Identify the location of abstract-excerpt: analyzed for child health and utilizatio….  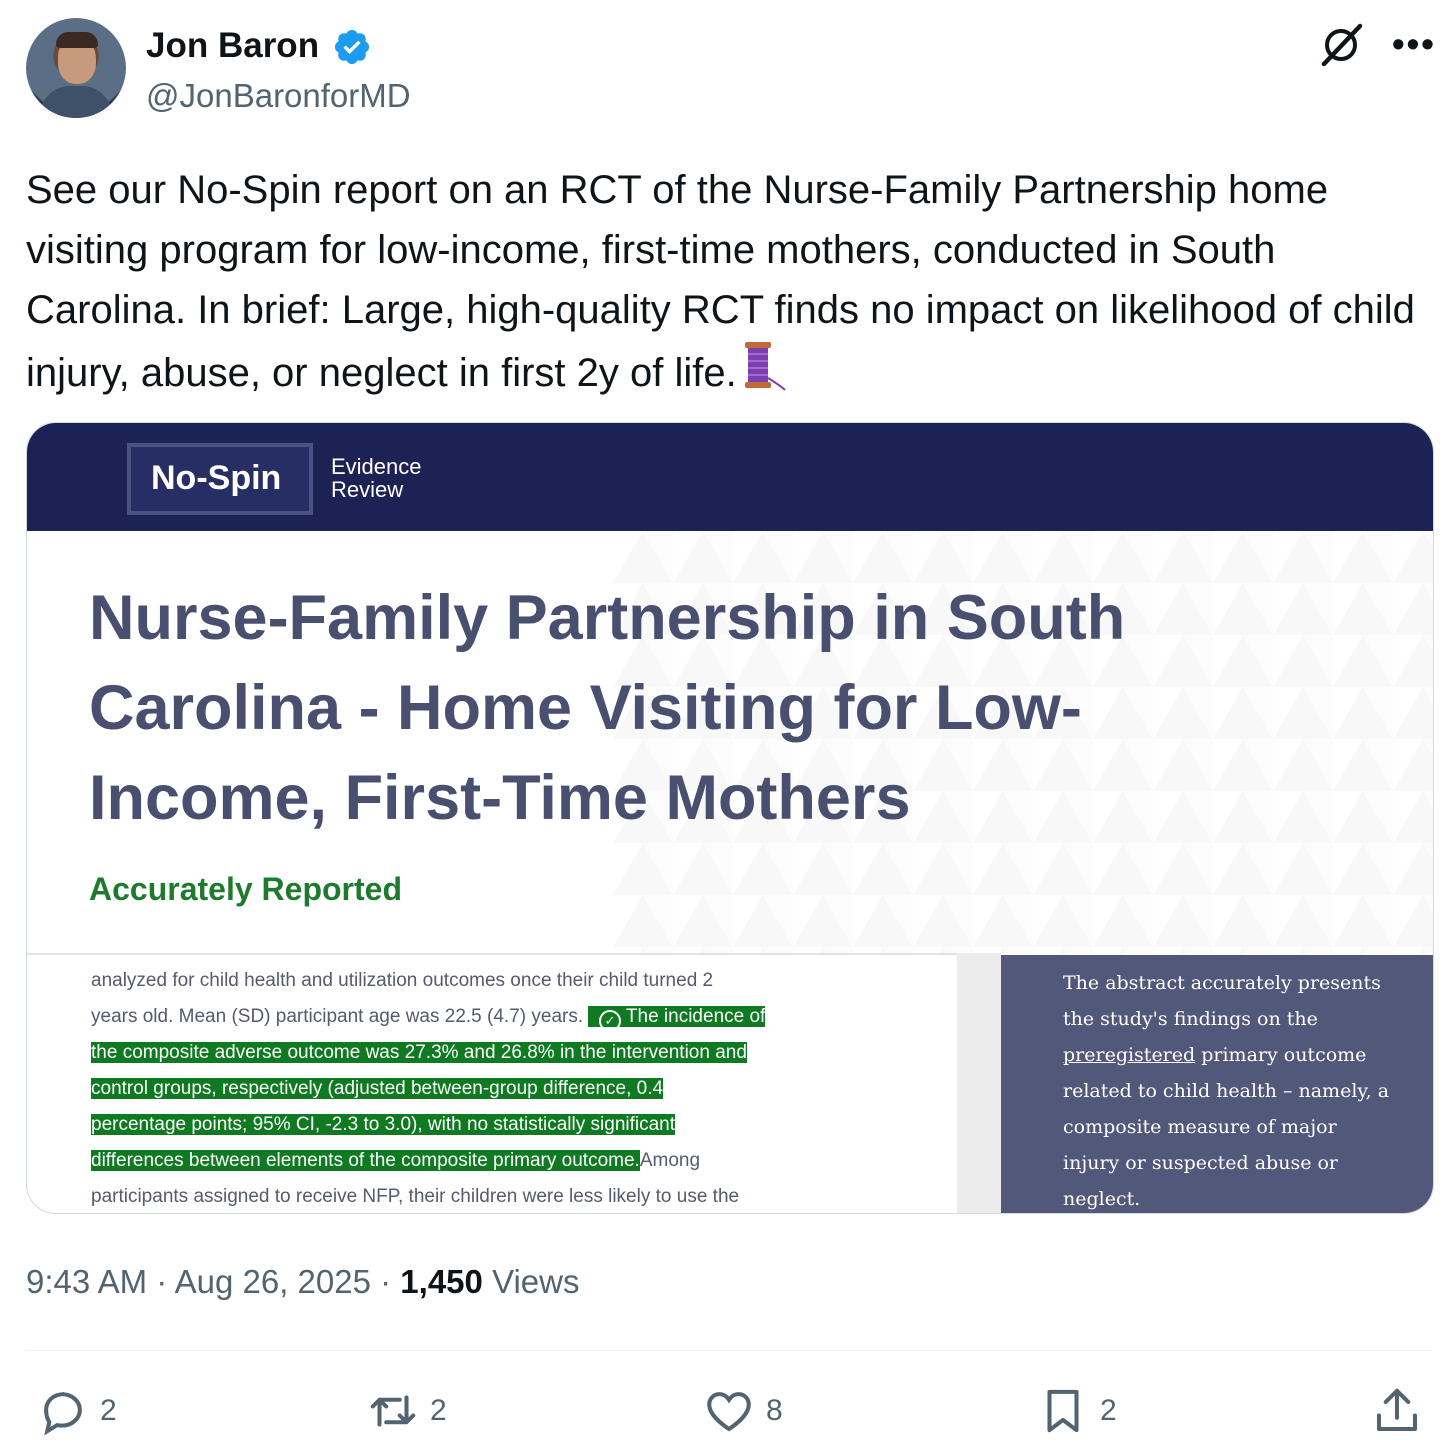
(492, 1083).